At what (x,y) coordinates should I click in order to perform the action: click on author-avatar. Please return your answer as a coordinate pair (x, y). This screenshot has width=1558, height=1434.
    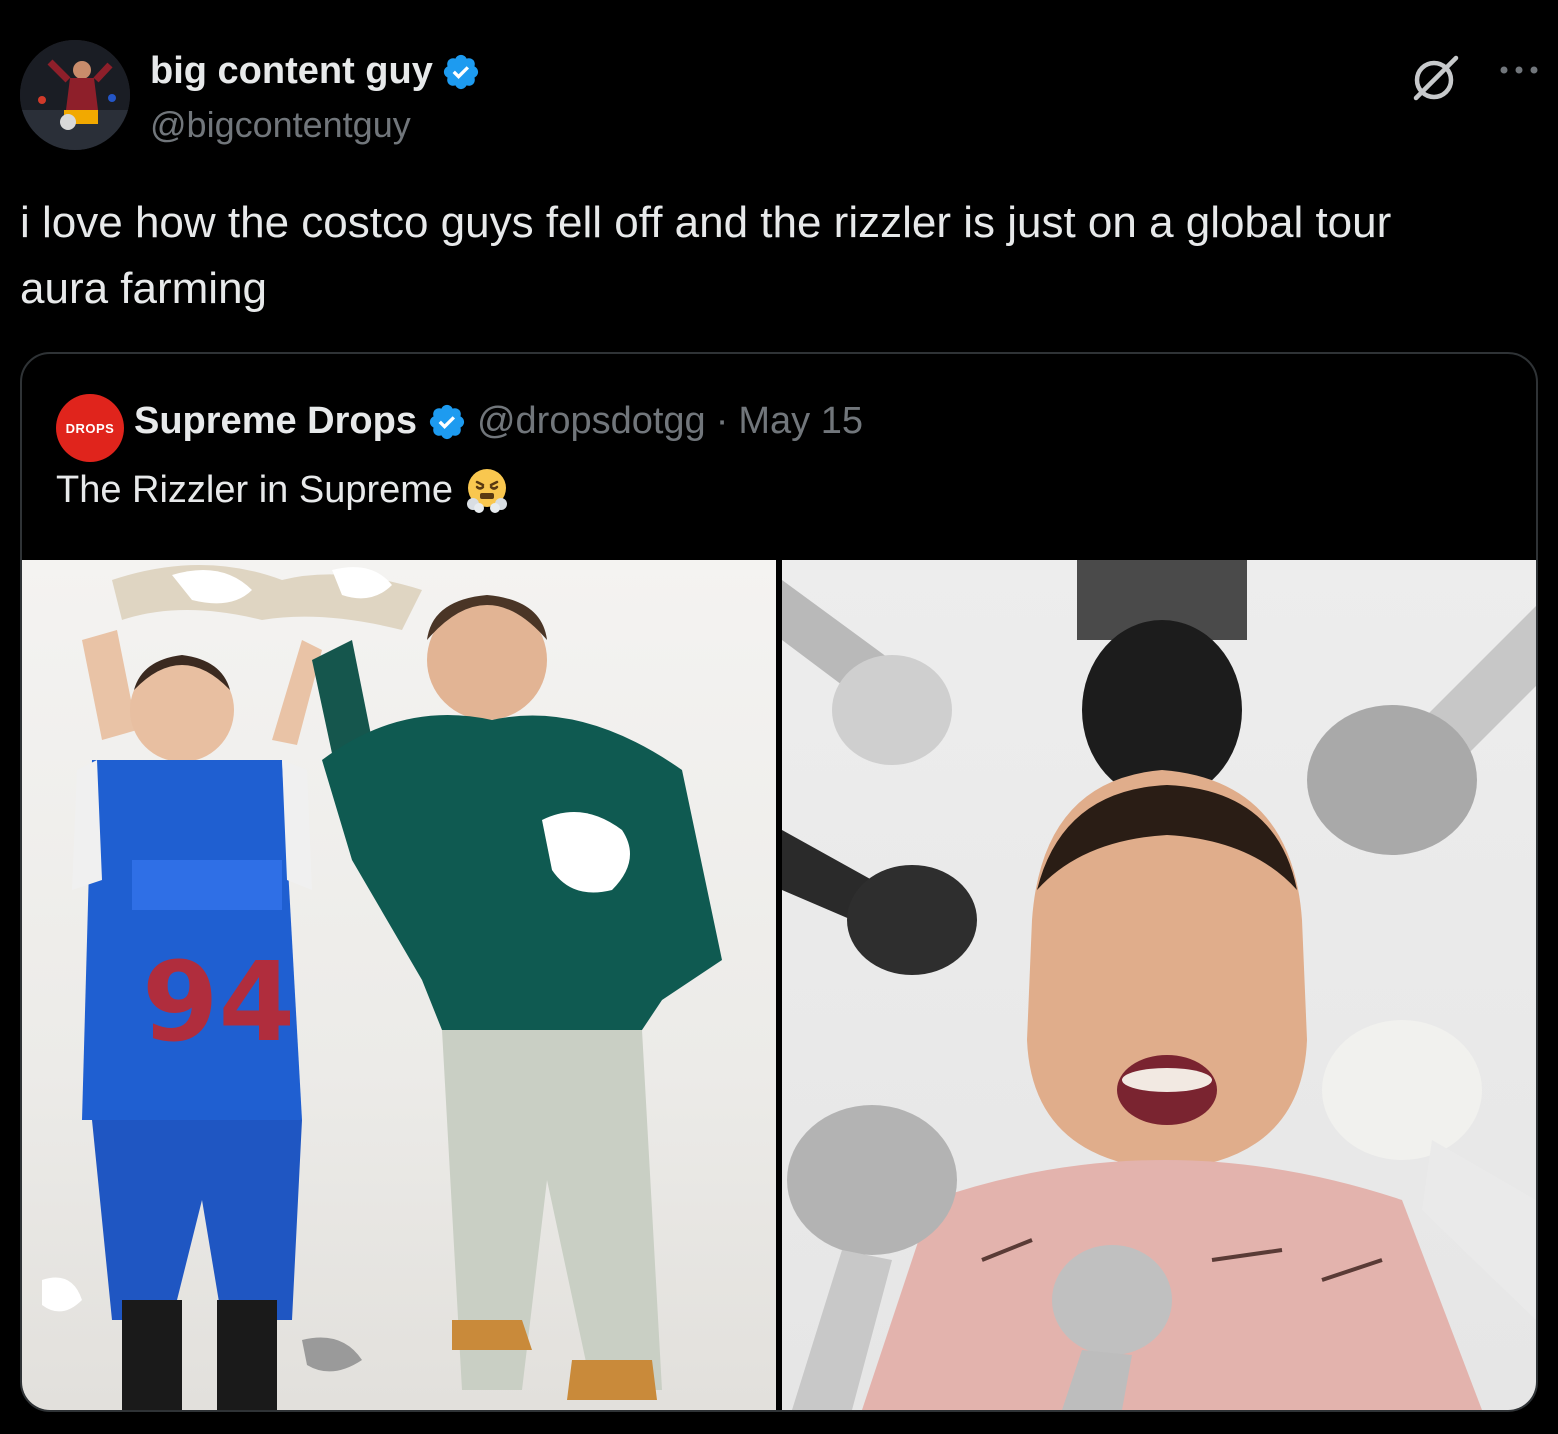
    Looking at the image, I should click on (75, 95).